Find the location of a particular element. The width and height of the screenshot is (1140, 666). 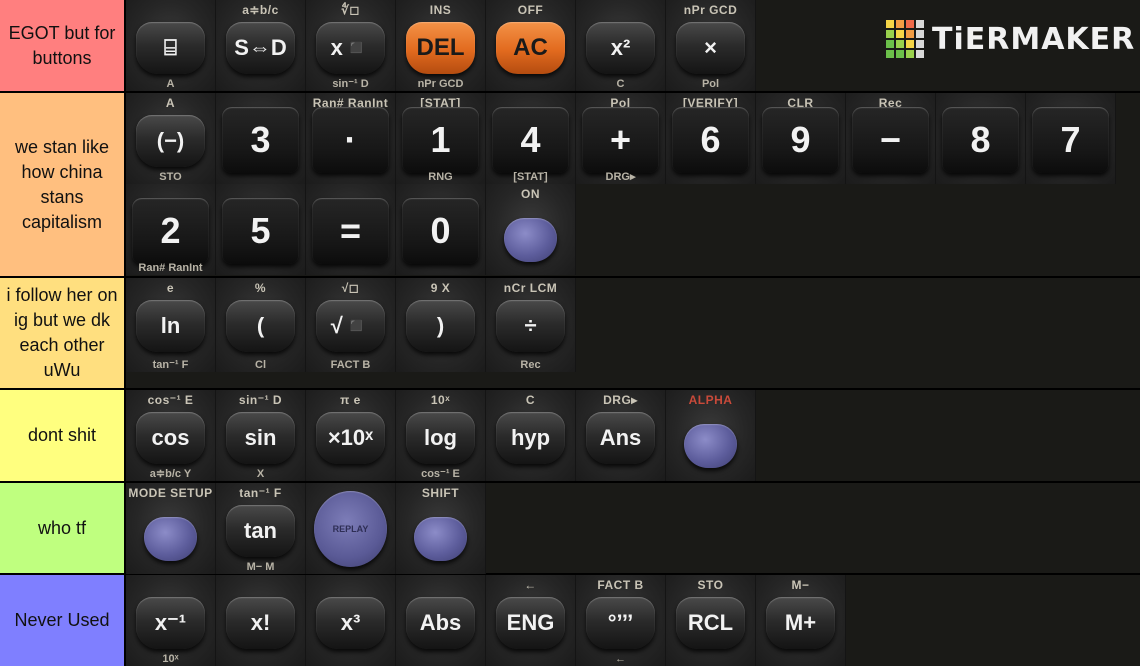

button-tile: nCr LCM ÷ Rec is located at coordinates (531, 325).